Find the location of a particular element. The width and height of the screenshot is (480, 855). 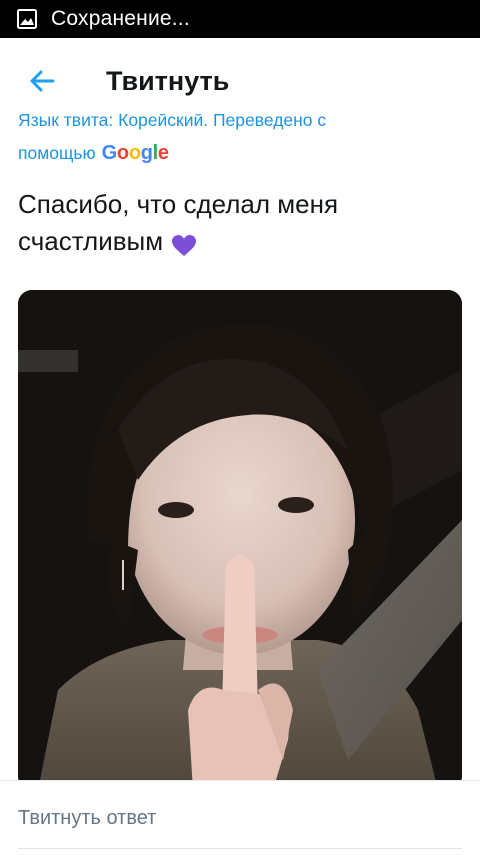

translation-line: Язык твита: Корейский. Переведено с is located at coordinates (172, 122).